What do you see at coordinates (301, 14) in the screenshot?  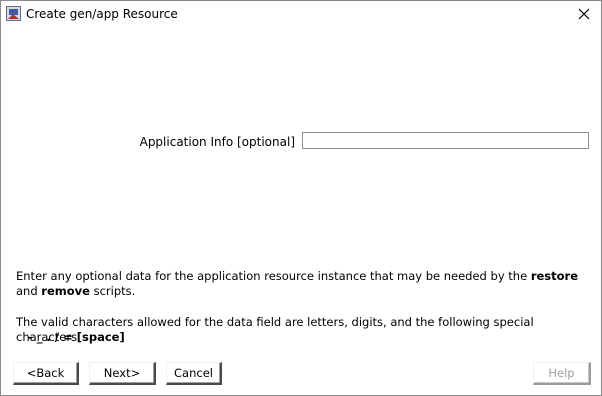 I see `title-bar: Create gen/app Resource` at bounding box center [301, 14].